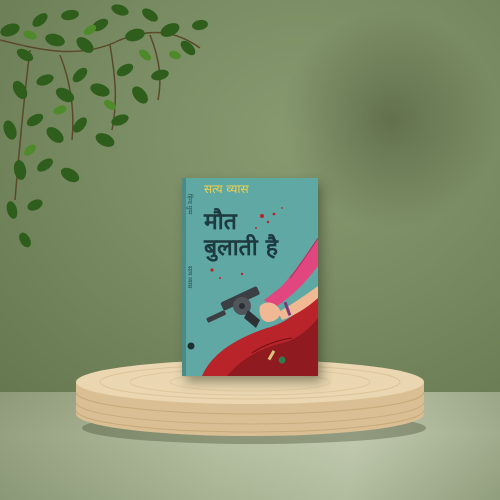 This screenshot has height=500, width=500. What do you see at coordinates (189, 204) in the screenshot?
I see `cover-side-label: हिन्द युग्म` at bounding box center [189, 204].